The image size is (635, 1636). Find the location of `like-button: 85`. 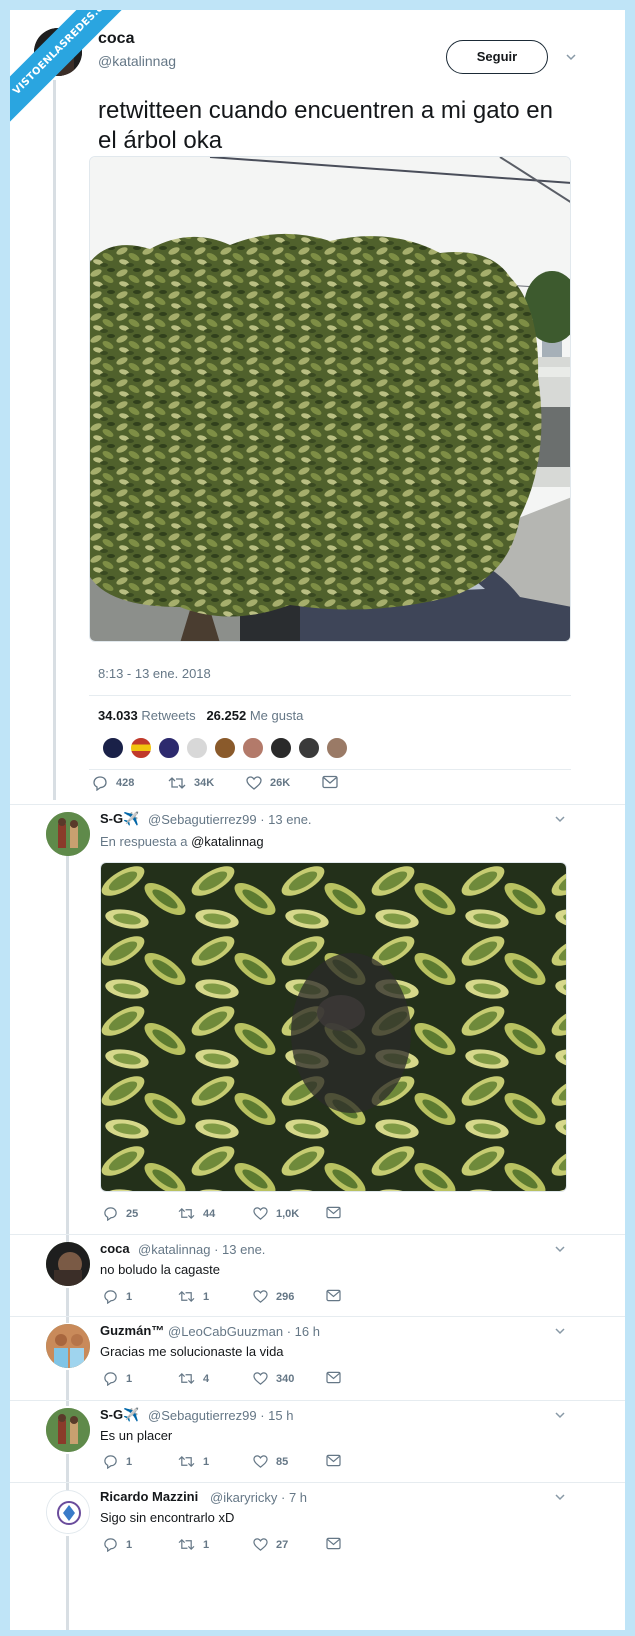

like-button: 85 is located at coordinates (270, 1461).